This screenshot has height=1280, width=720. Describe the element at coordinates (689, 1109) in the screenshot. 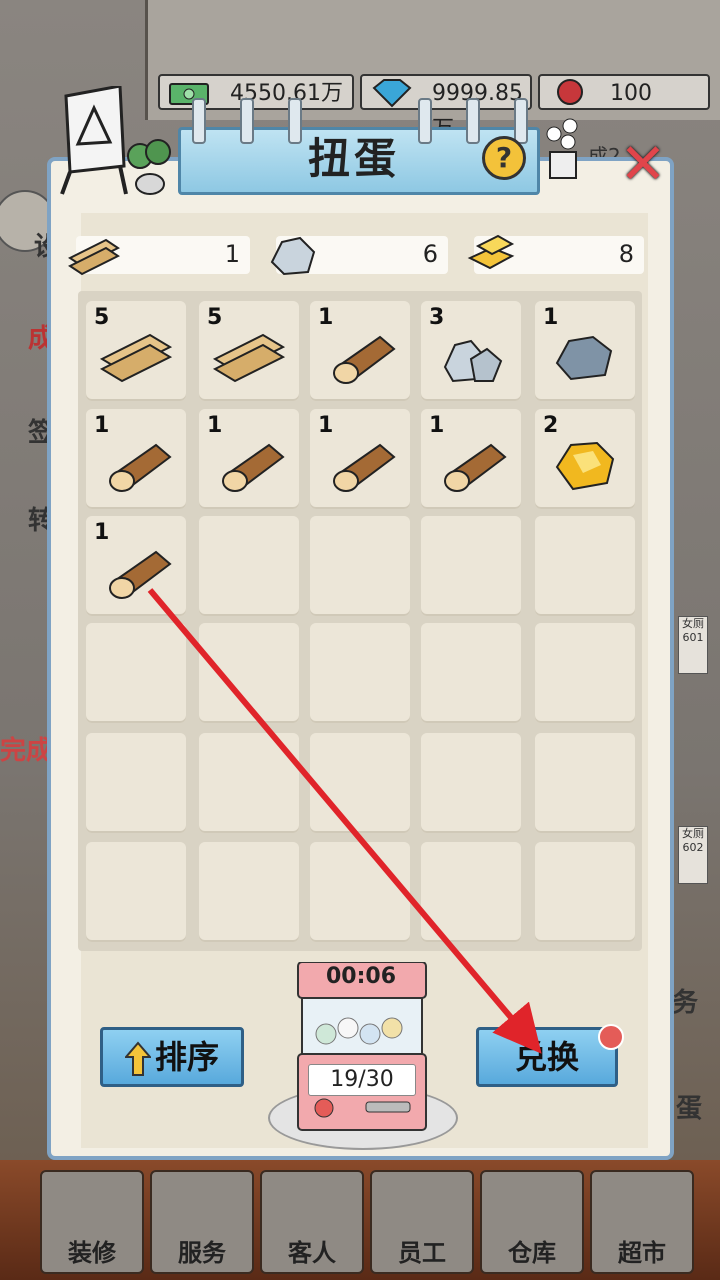

I see `side-label: 蛋` at that location.